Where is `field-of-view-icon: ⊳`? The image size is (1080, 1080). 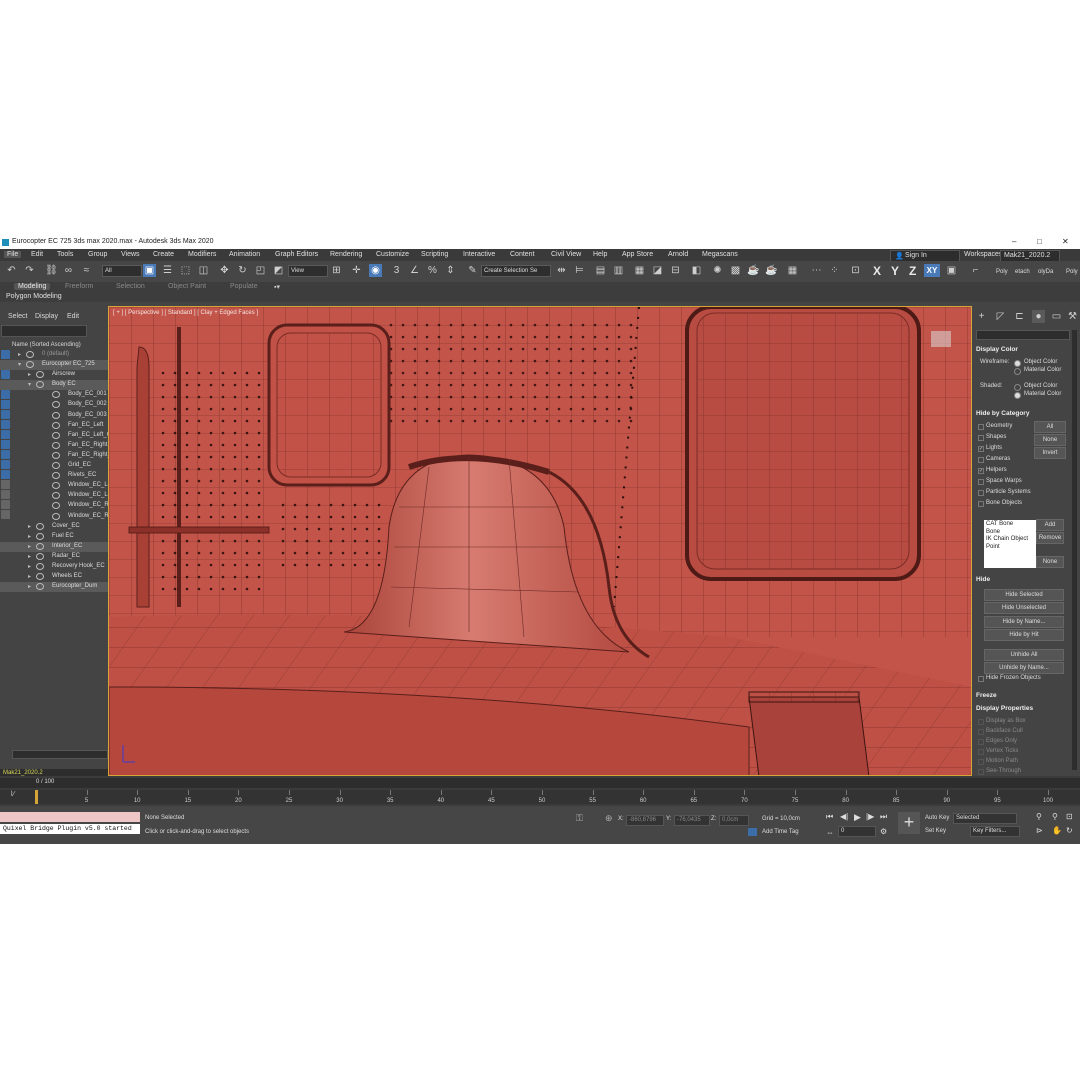 field-of-view-icon: ⊳ is located at coordinates (1039, 830).